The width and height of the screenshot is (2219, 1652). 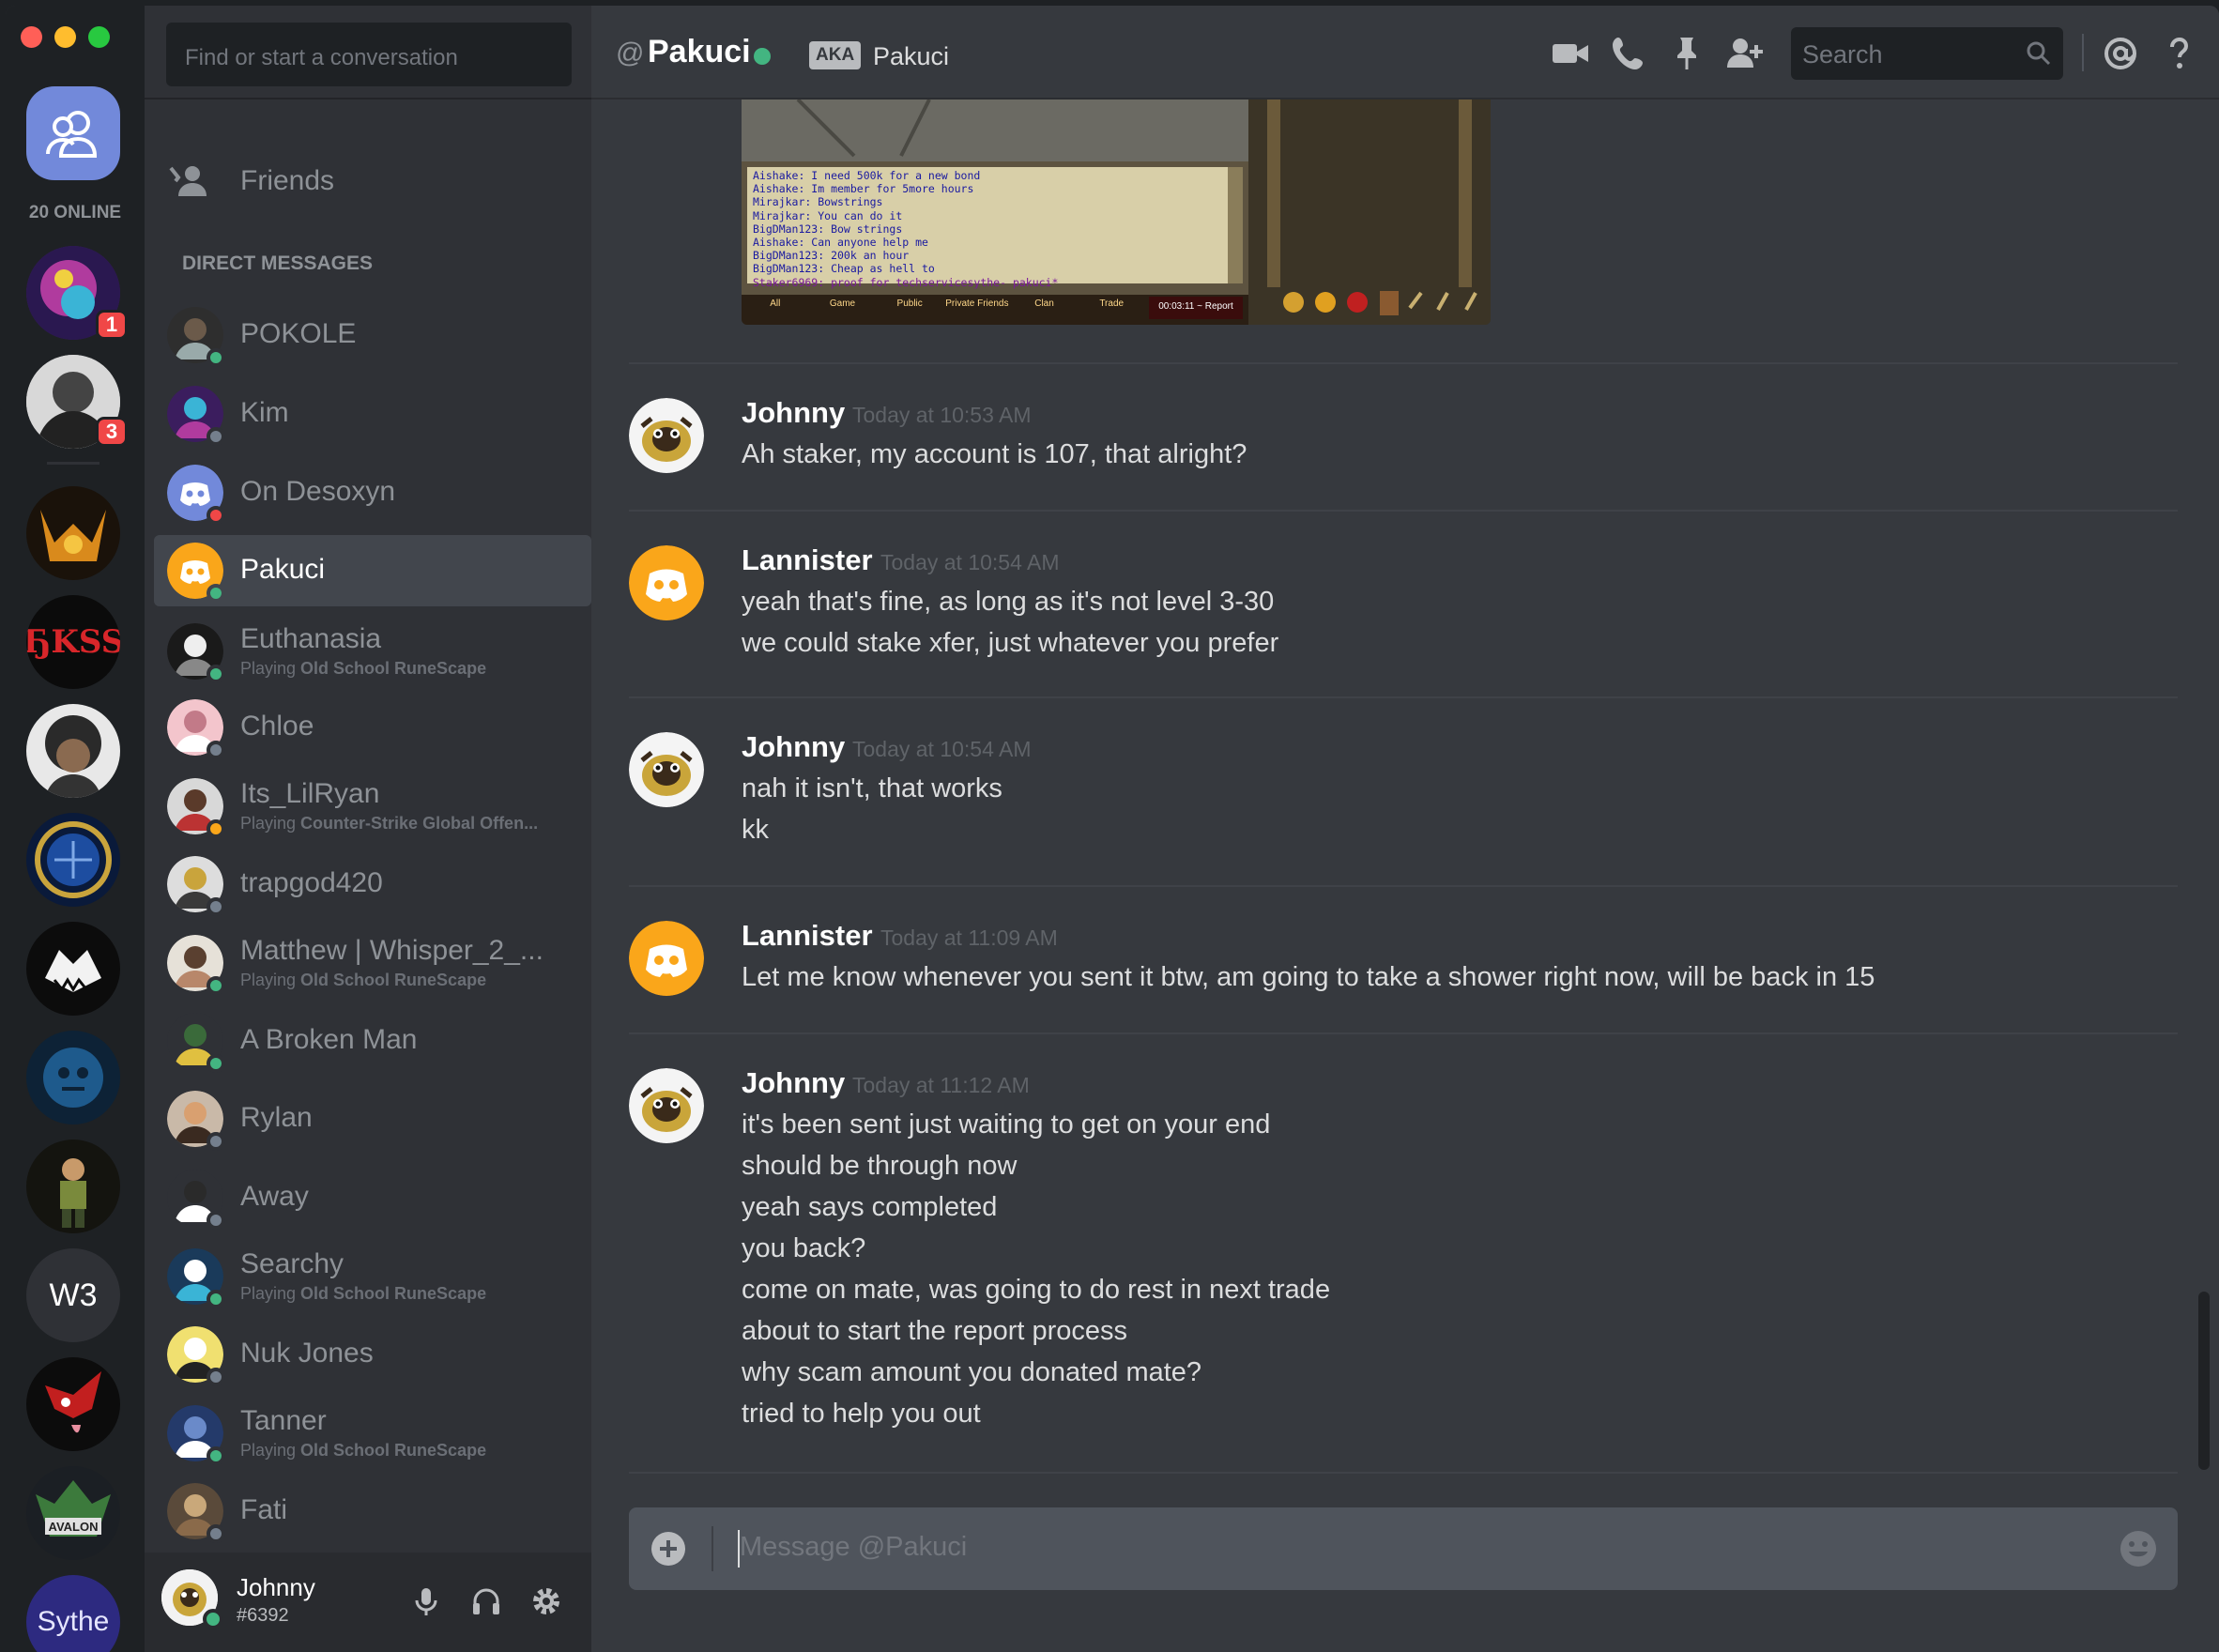 What do you see at coordinates (373, 1119) in the screenshot?
I see `dm-item: Rylan` at bounding box center [373, 1119].